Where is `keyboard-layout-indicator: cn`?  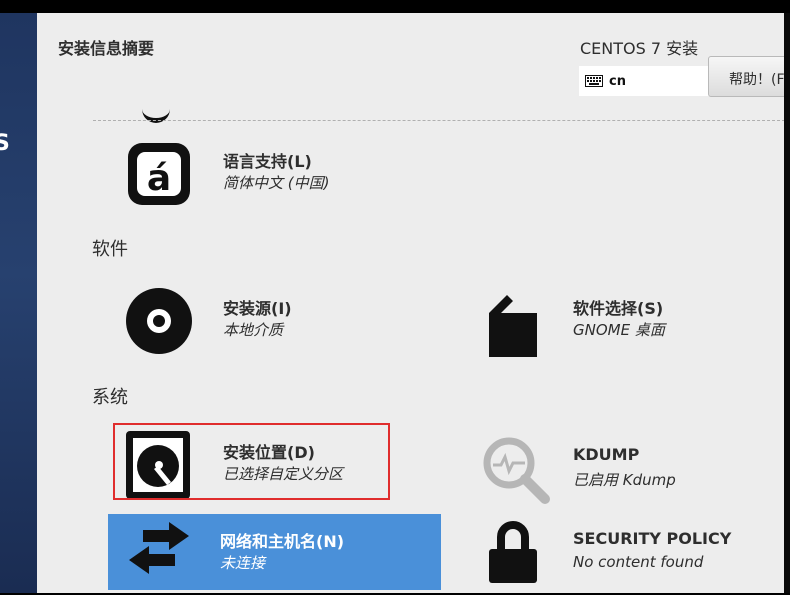
keyboard-layout-indicator: cn is located at coordinates (645, 81).